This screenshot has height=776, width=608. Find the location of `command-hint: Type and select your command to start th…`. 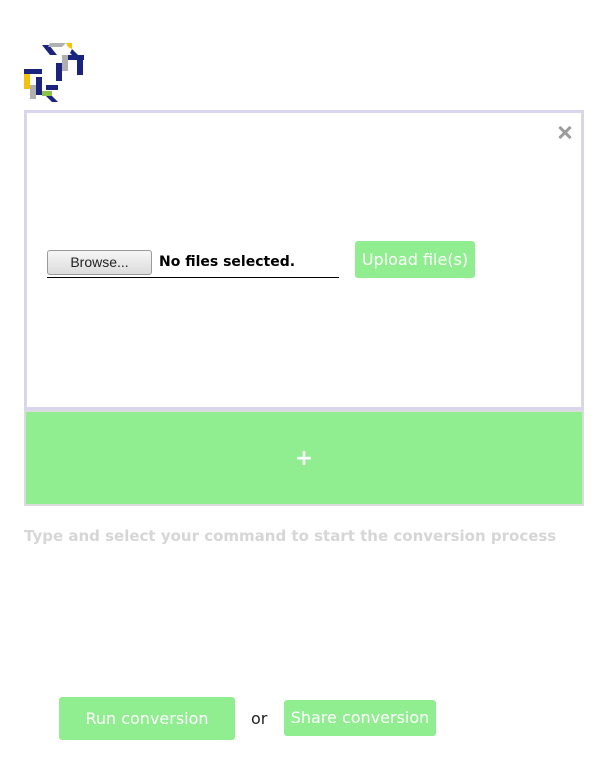

command-hint: Type and select your command to start th… is located at coordinates (290, 536).